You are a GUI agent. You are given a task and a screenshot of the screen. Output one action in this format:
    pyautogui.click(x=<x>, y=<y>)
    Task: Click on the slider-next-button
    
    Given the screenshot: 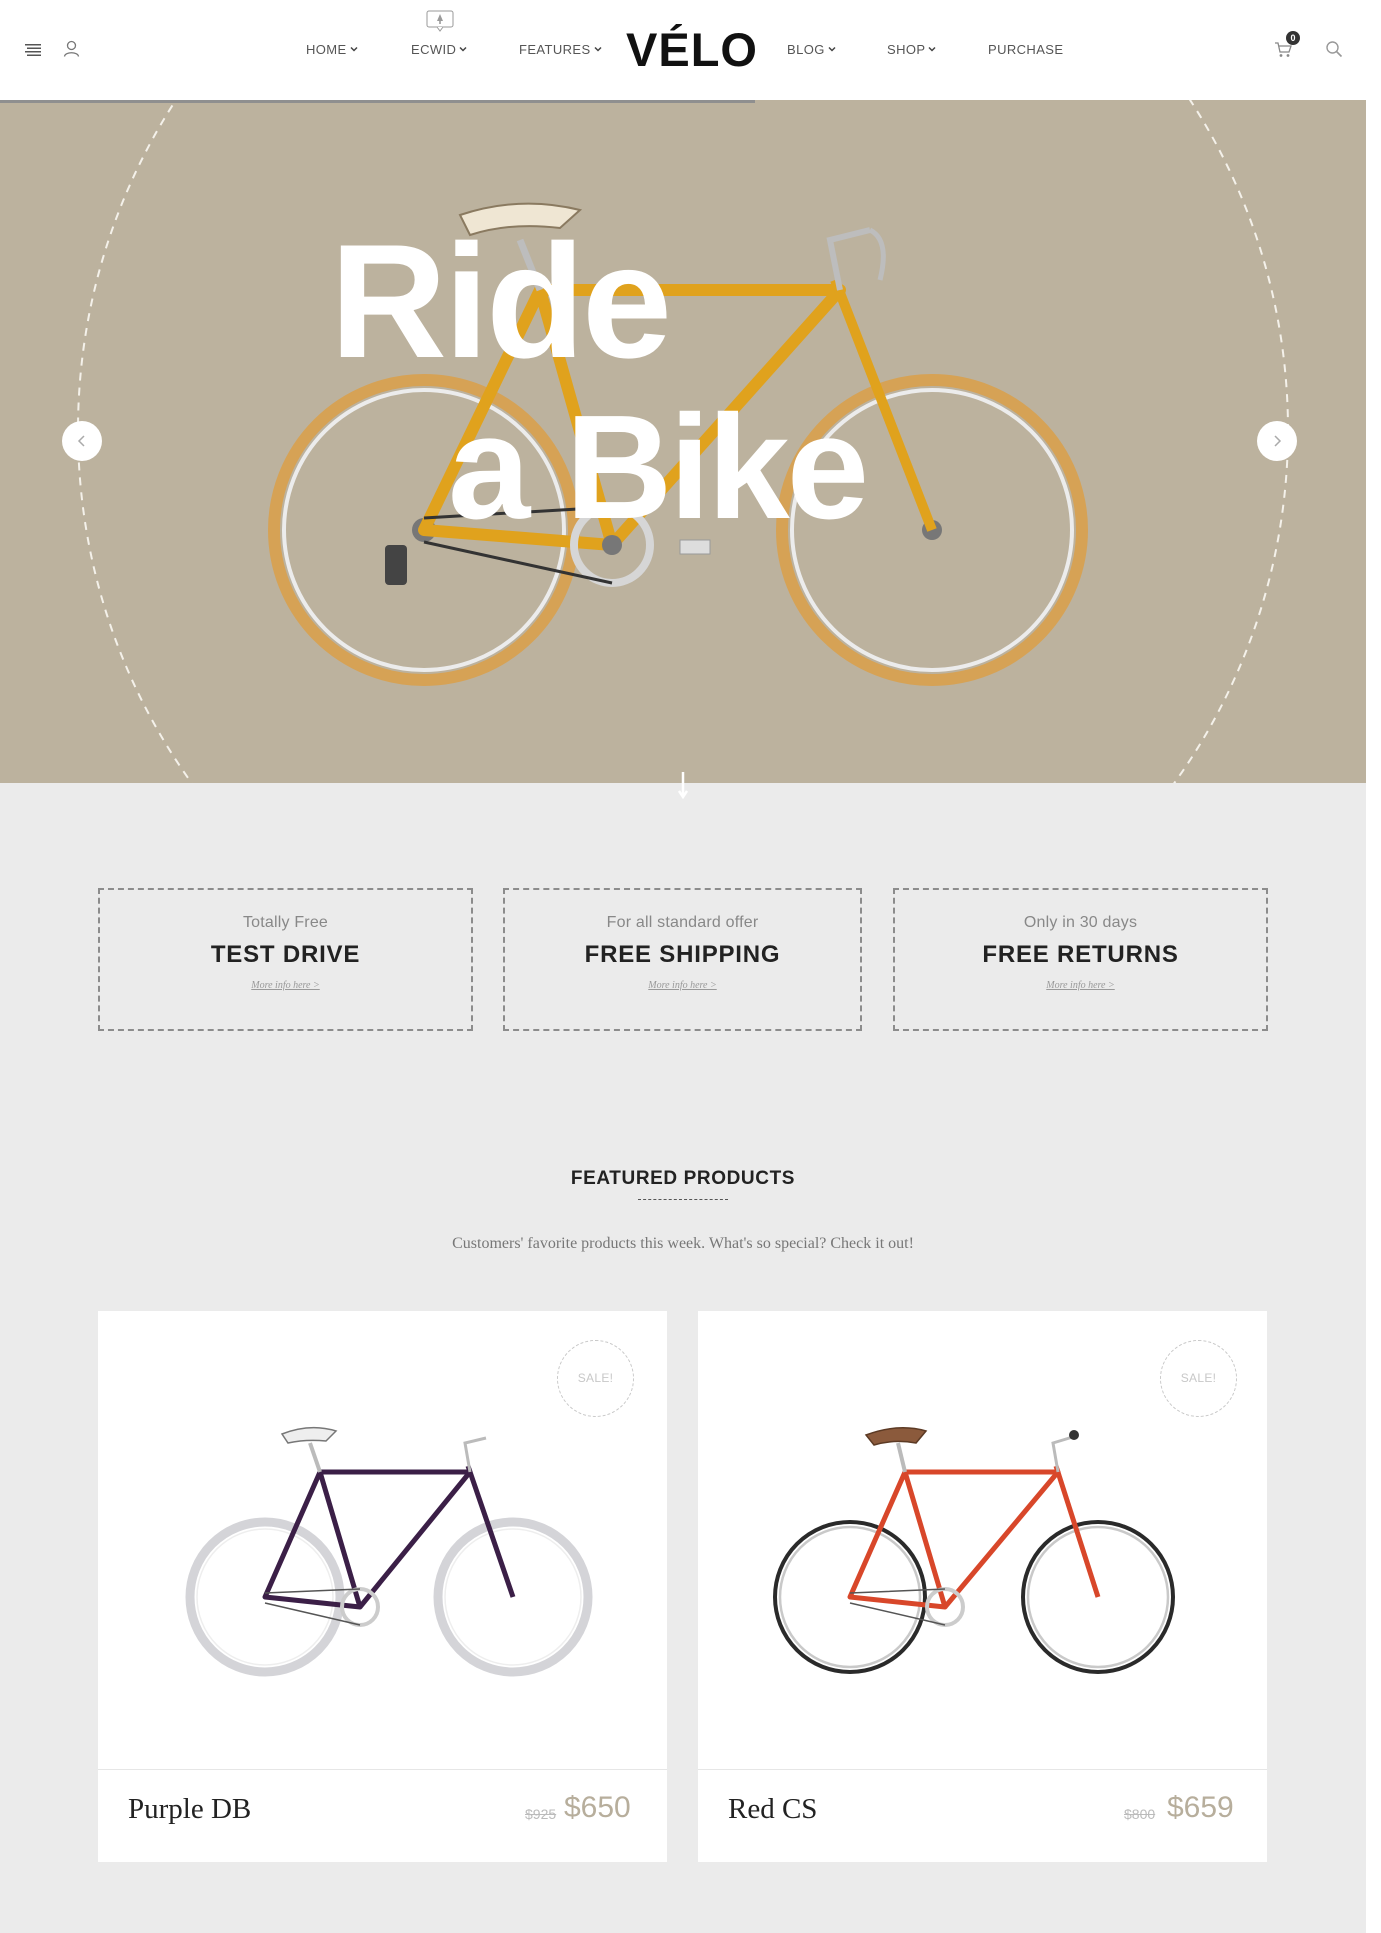 What is the action you would take?
    pyautogui.click(x=1277, y=441)
    